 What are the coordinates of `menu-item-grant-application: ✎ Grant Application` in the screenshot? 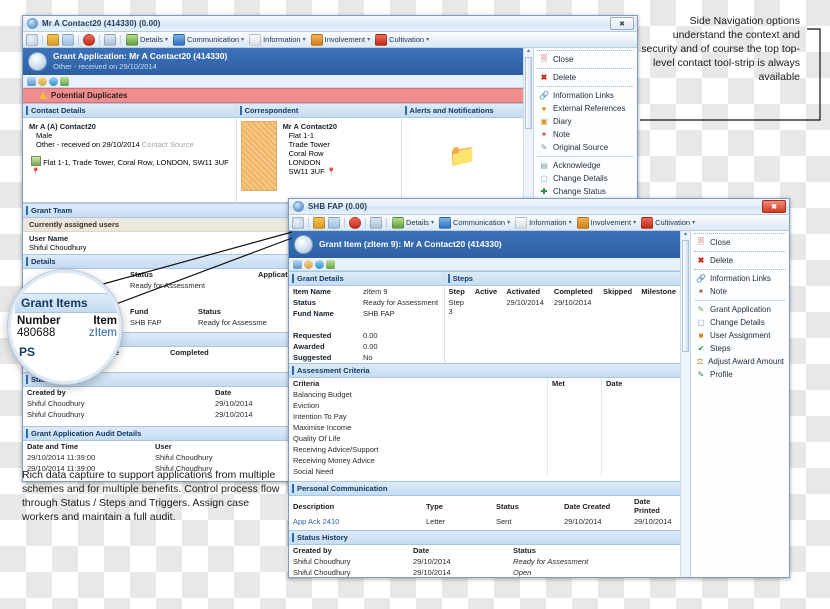 It's located at (740, 309).